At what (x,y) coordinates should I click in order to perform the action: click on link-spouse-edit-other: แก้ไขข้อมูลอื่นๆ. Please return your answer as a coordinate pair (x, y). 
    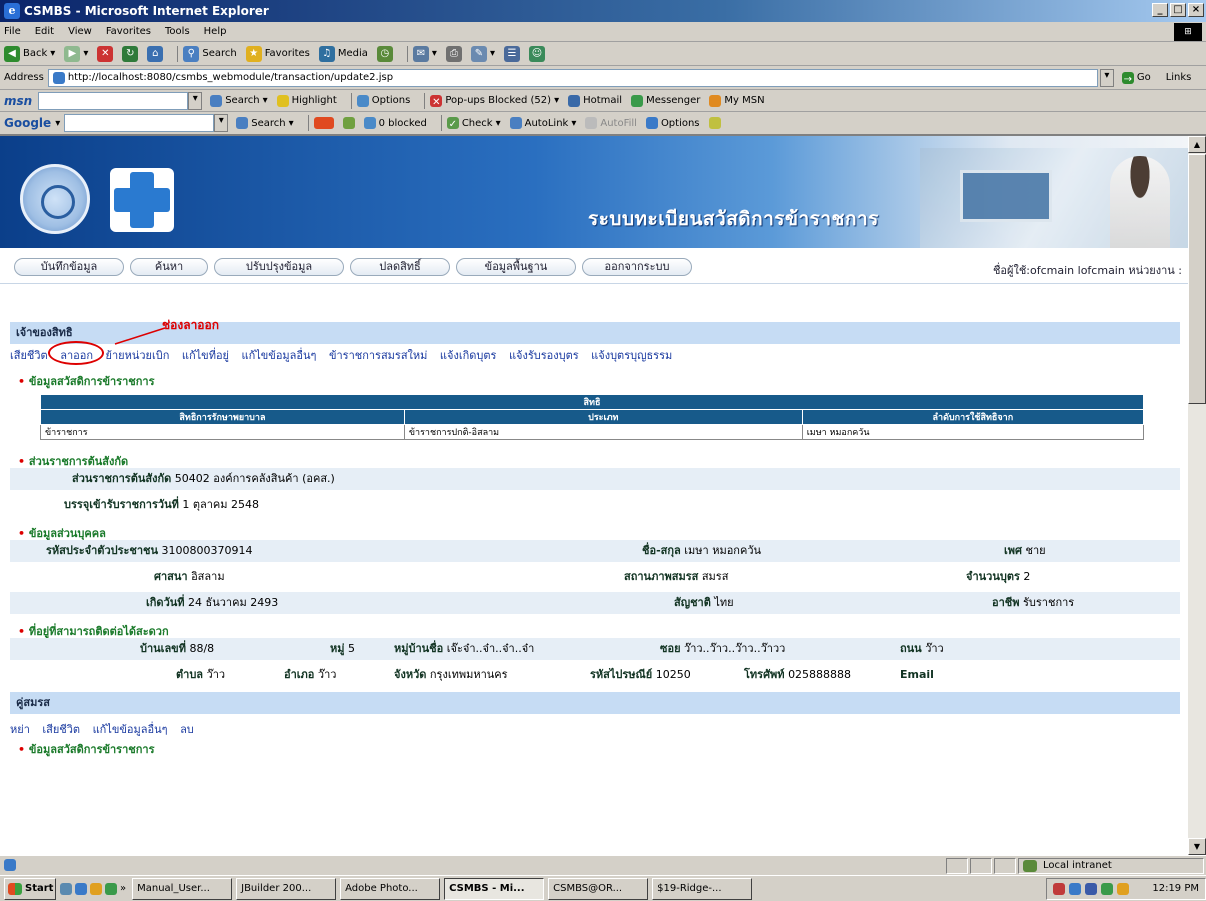
    Looking at the image, I should click on (130, 729).